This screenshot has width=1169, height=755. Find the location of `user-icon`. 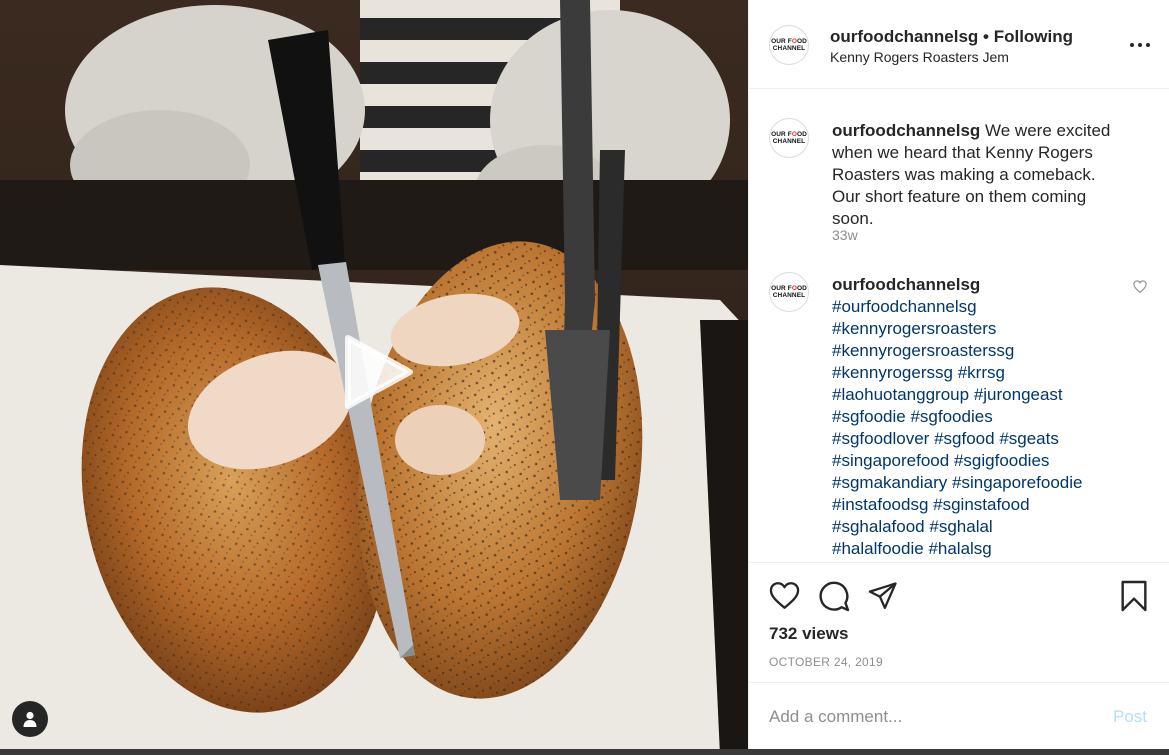

user-icon is located at coordinates (30, 719).